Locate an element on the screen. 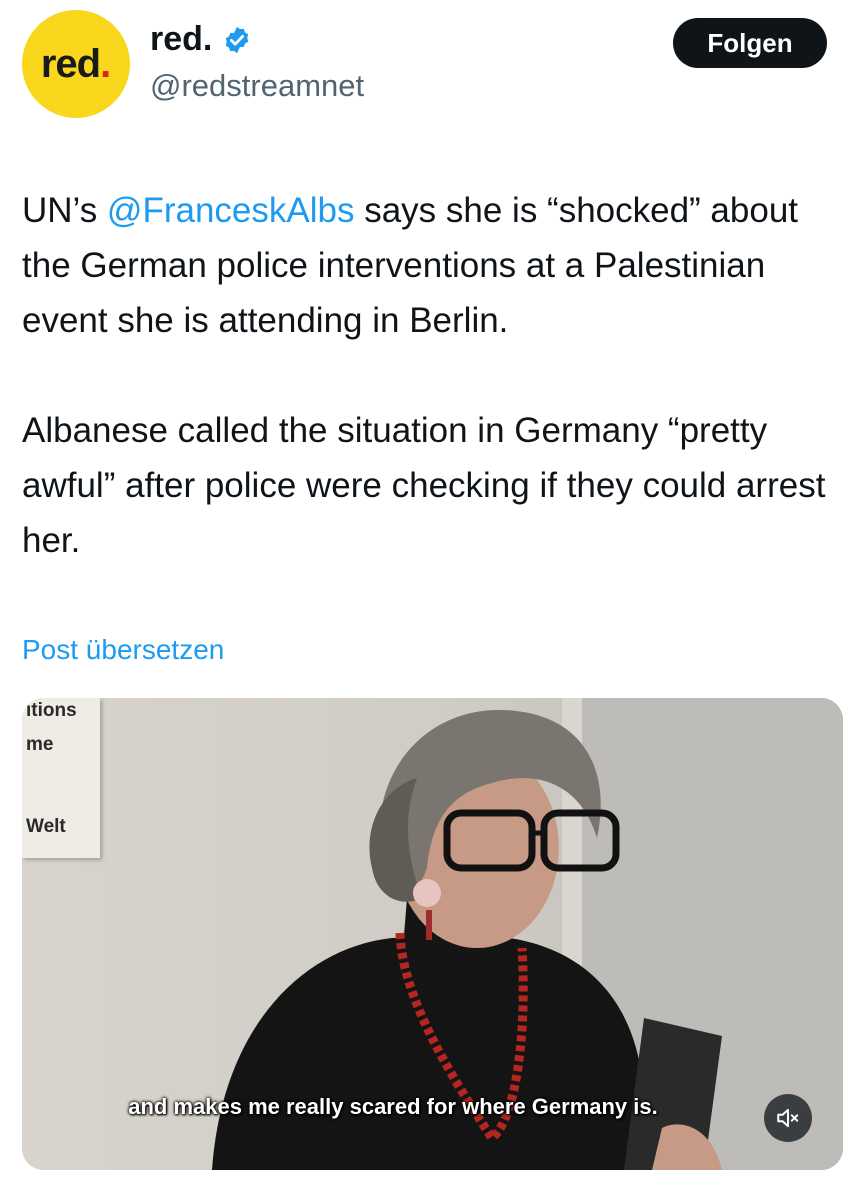 This screenshot has height=1200, width=865. verified-badge-icon is located at coordinates (237, 40).